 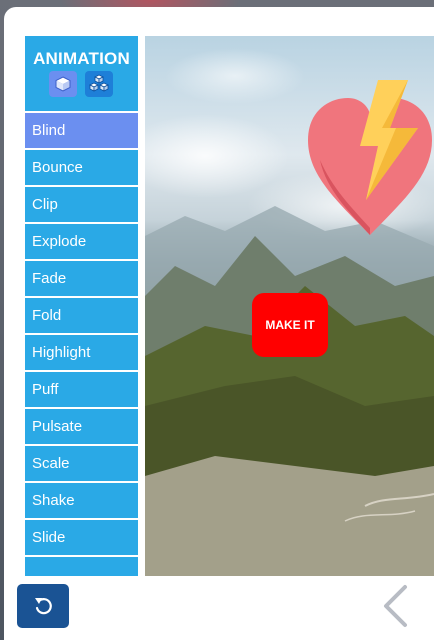 What do you see at coordinates (81, 167) in the screenshot?
I see `menu-item-bounce: Bounce` at bounding box center [81, 167].